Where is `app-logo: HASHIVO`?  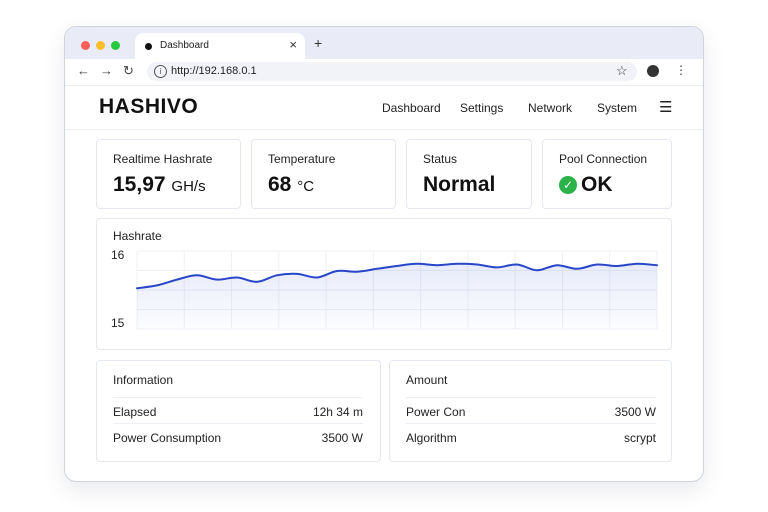 app-logo: HASHIVO is located at coordinates (148, 107).